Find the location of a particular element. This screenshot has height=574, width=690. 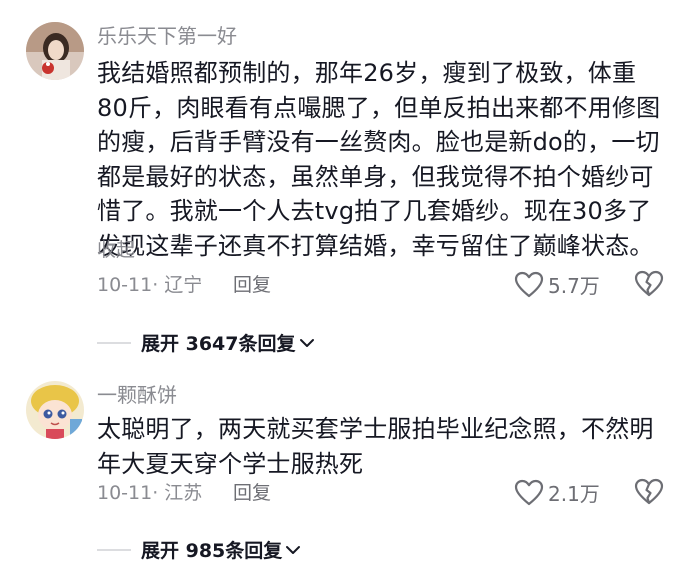

comment-date-location: 10-11· 江苏 is located at coordinates (150, 493).